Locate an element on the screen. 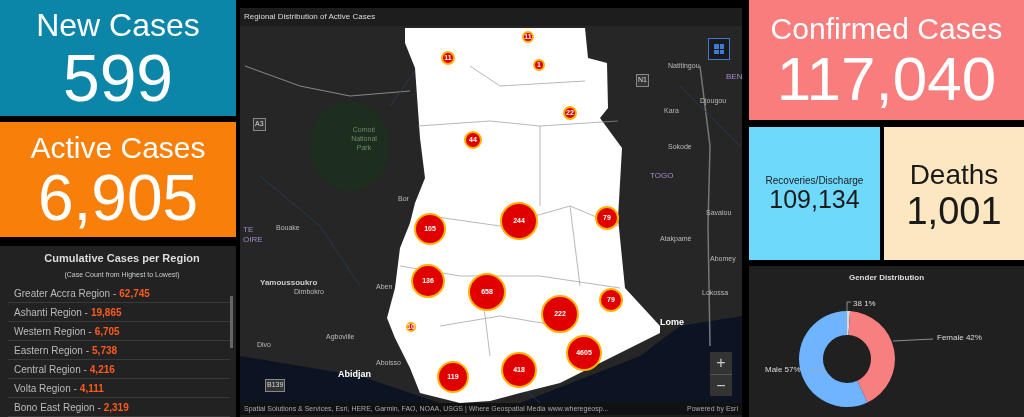  stat-value: 109,134 is located at coordinates (814, 200).